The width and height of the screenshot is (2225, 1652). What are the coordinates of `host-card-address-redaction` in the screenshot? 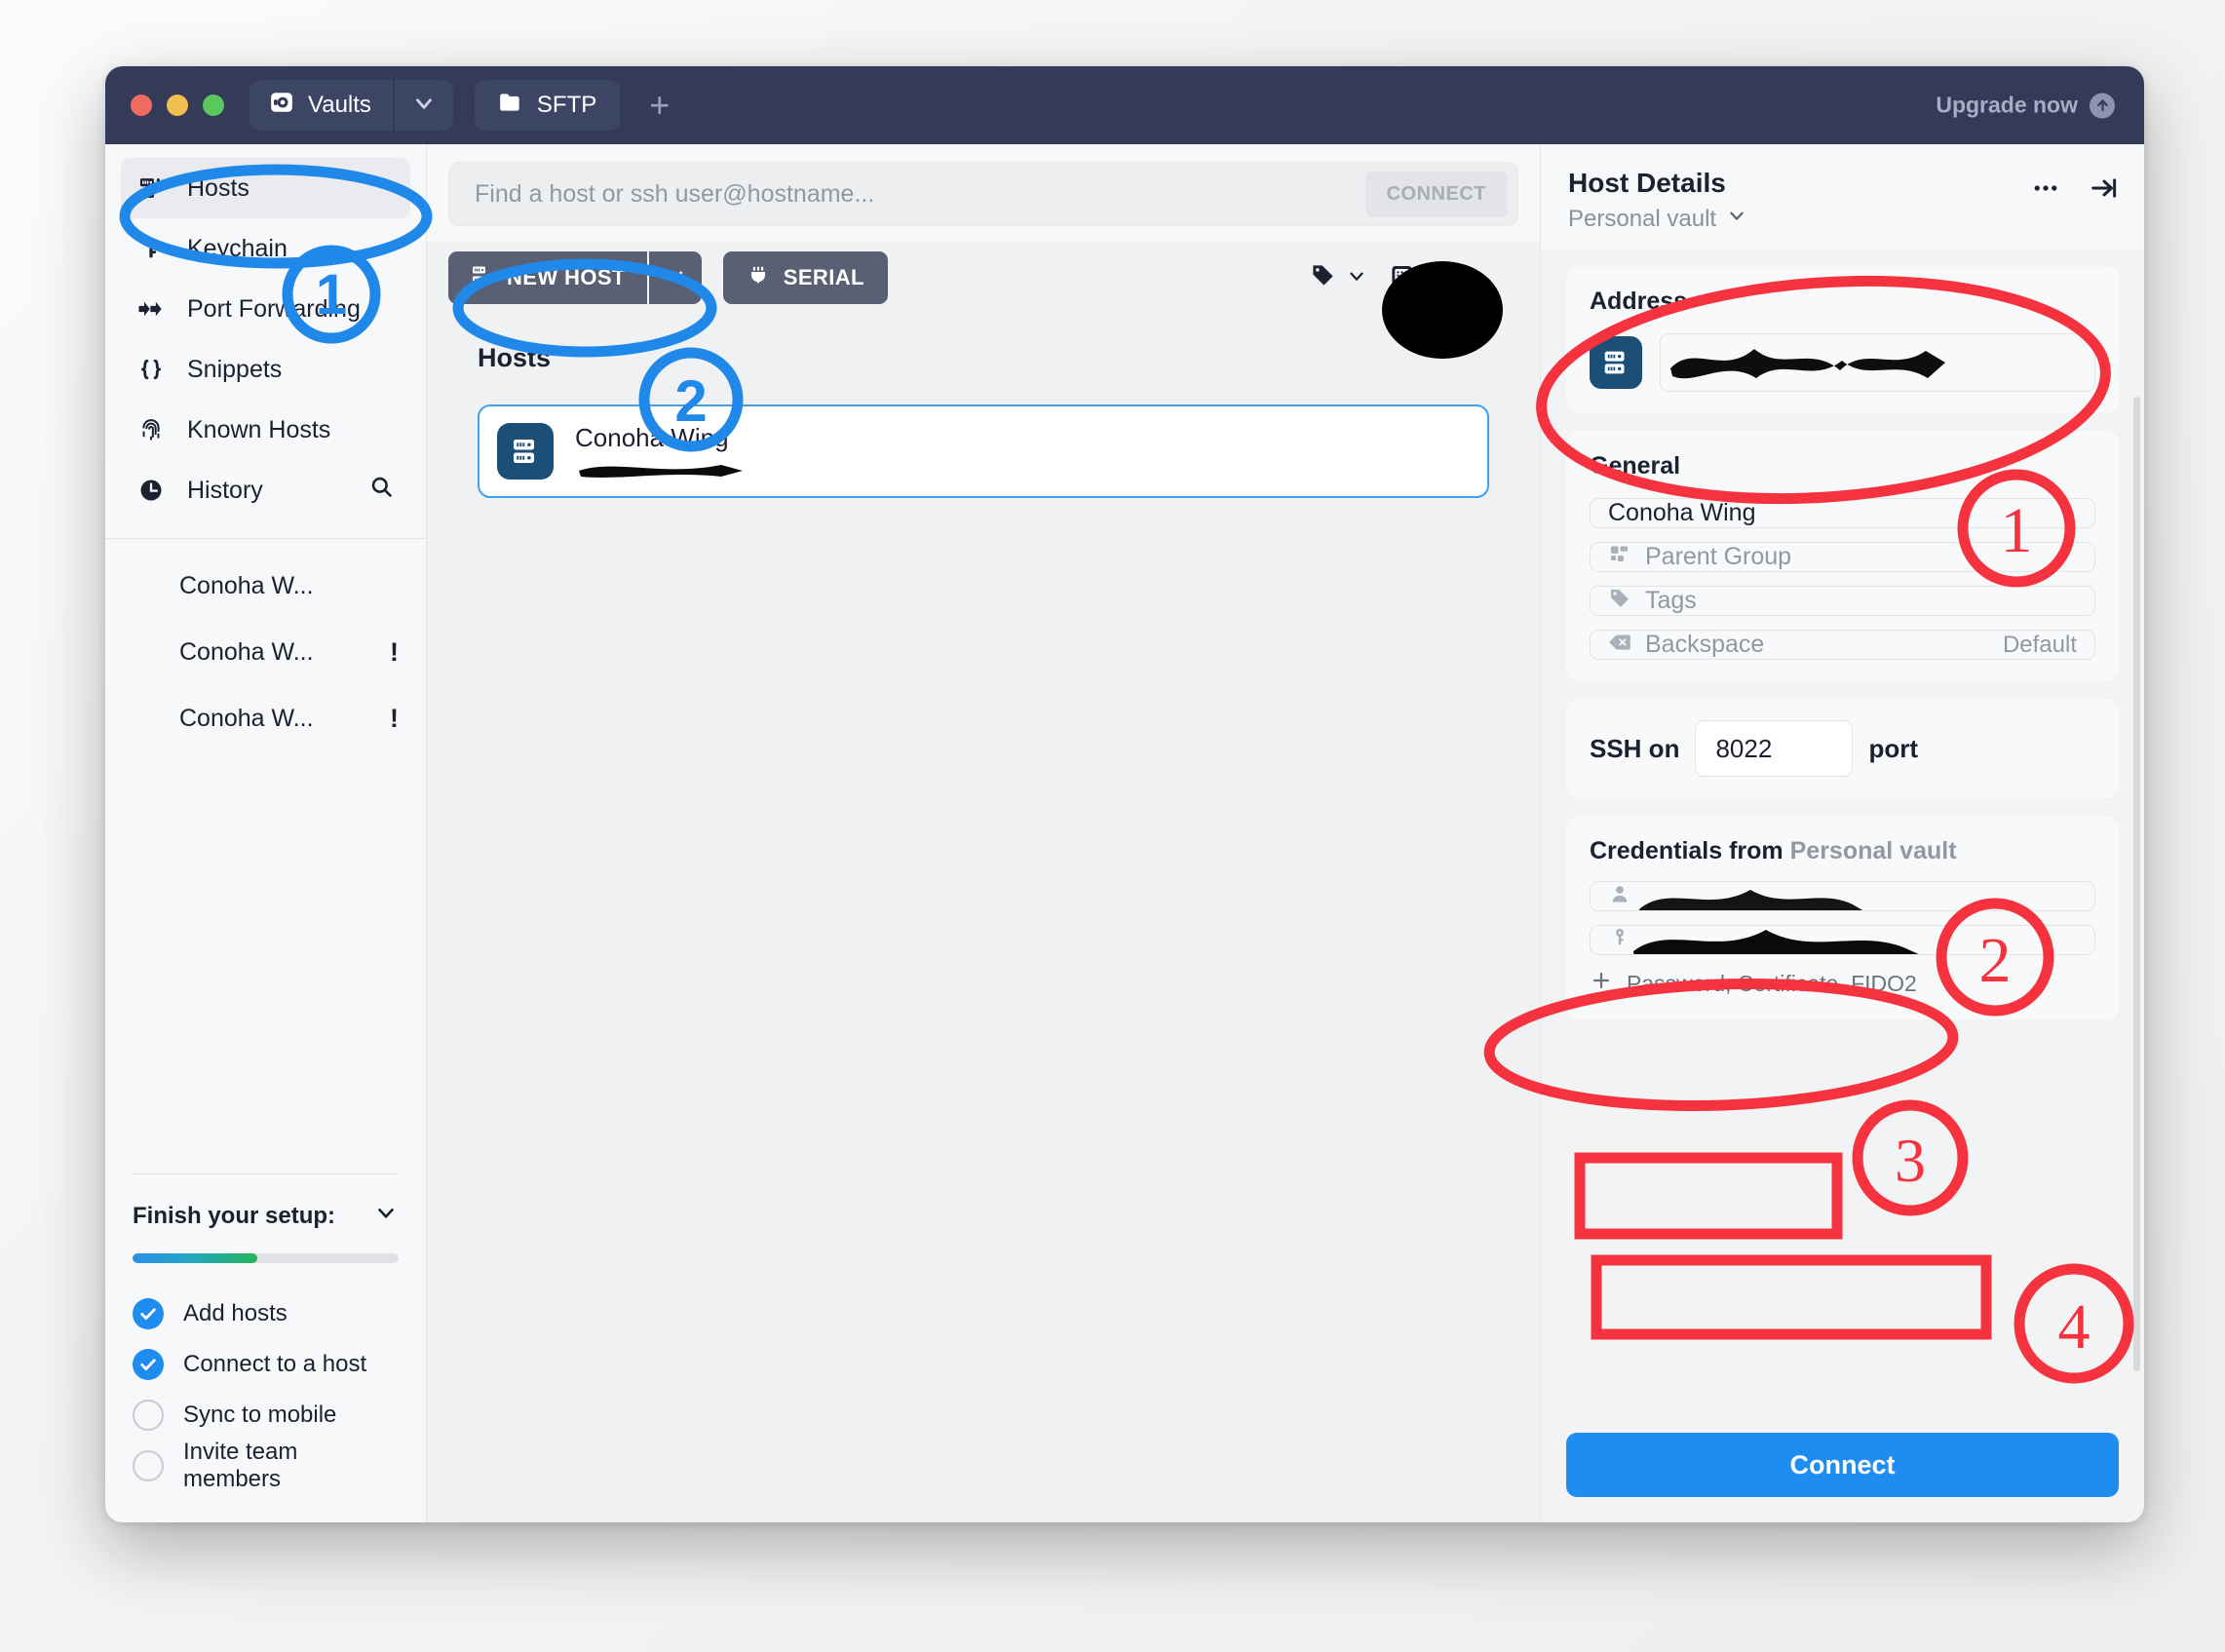 It's located at (661, 471).